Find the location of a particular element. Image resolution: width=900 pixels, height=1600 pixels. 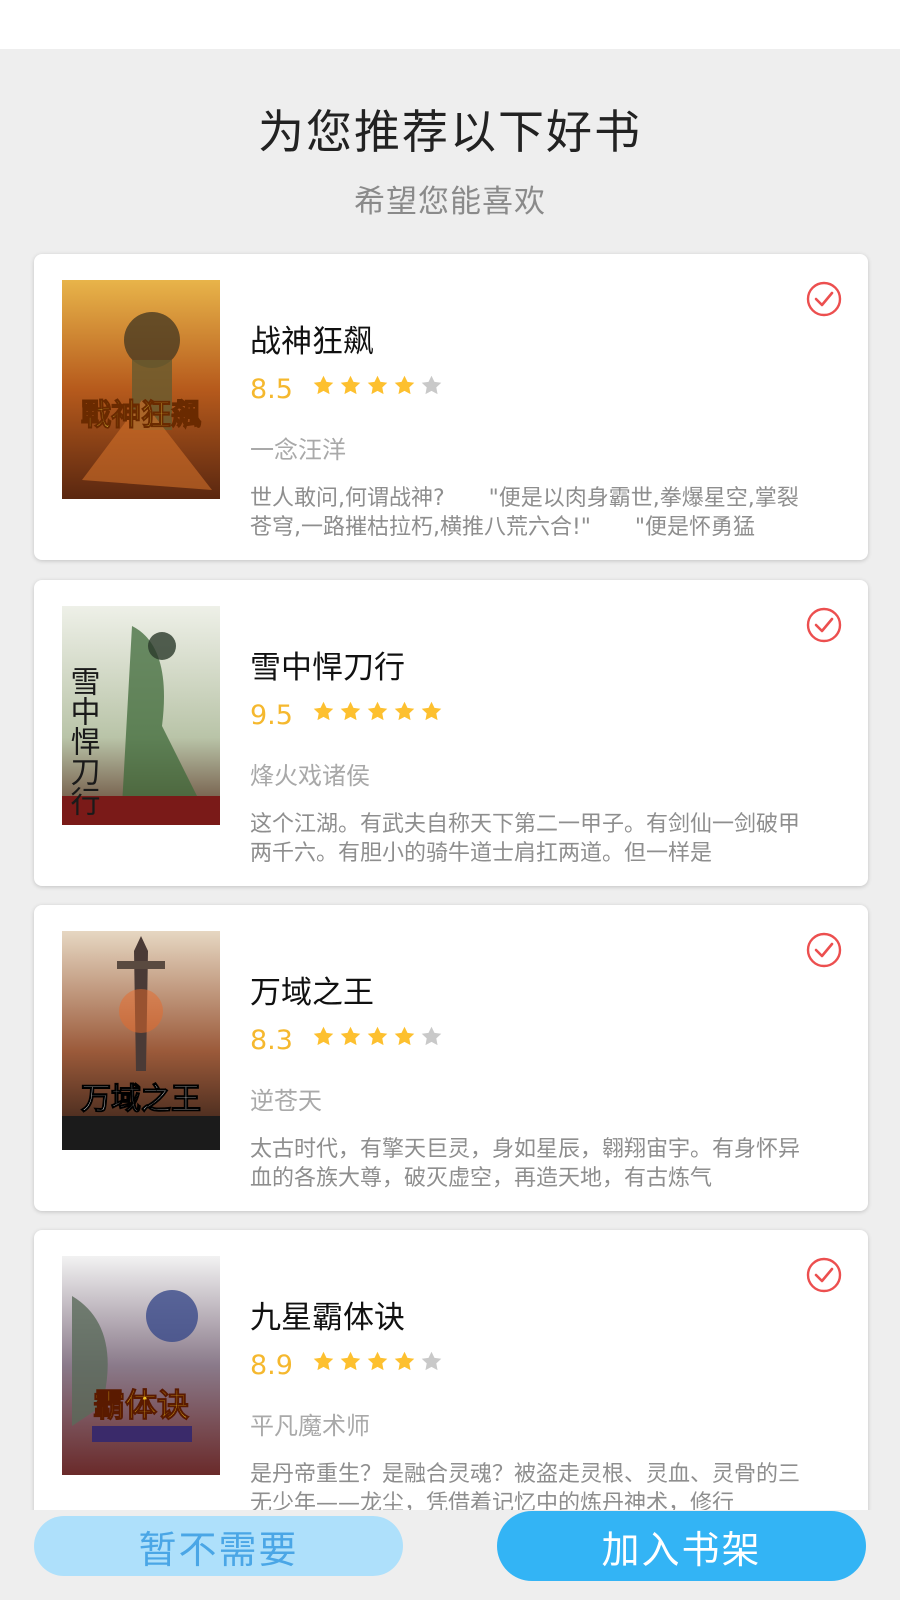

book-score: 9.5 is located at coordinates (271, 715).